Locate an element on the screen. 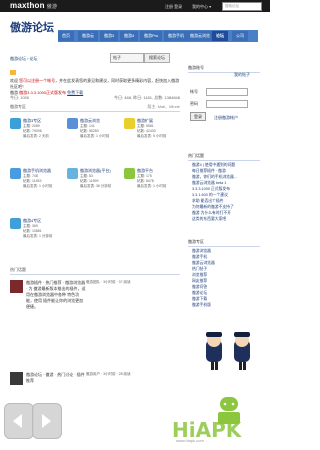 This screenshot has height=450, width=320. login-register-link: 注册 登录 is located at coordinates (173, 7).